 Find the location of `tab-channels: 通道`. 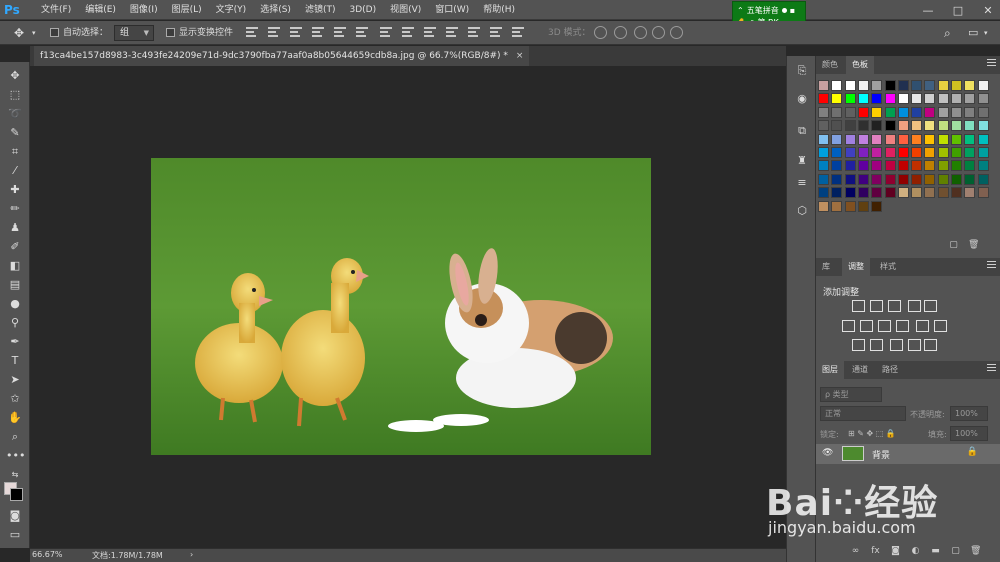

tab-channels: 通道 is located at coordinates (860, 370).